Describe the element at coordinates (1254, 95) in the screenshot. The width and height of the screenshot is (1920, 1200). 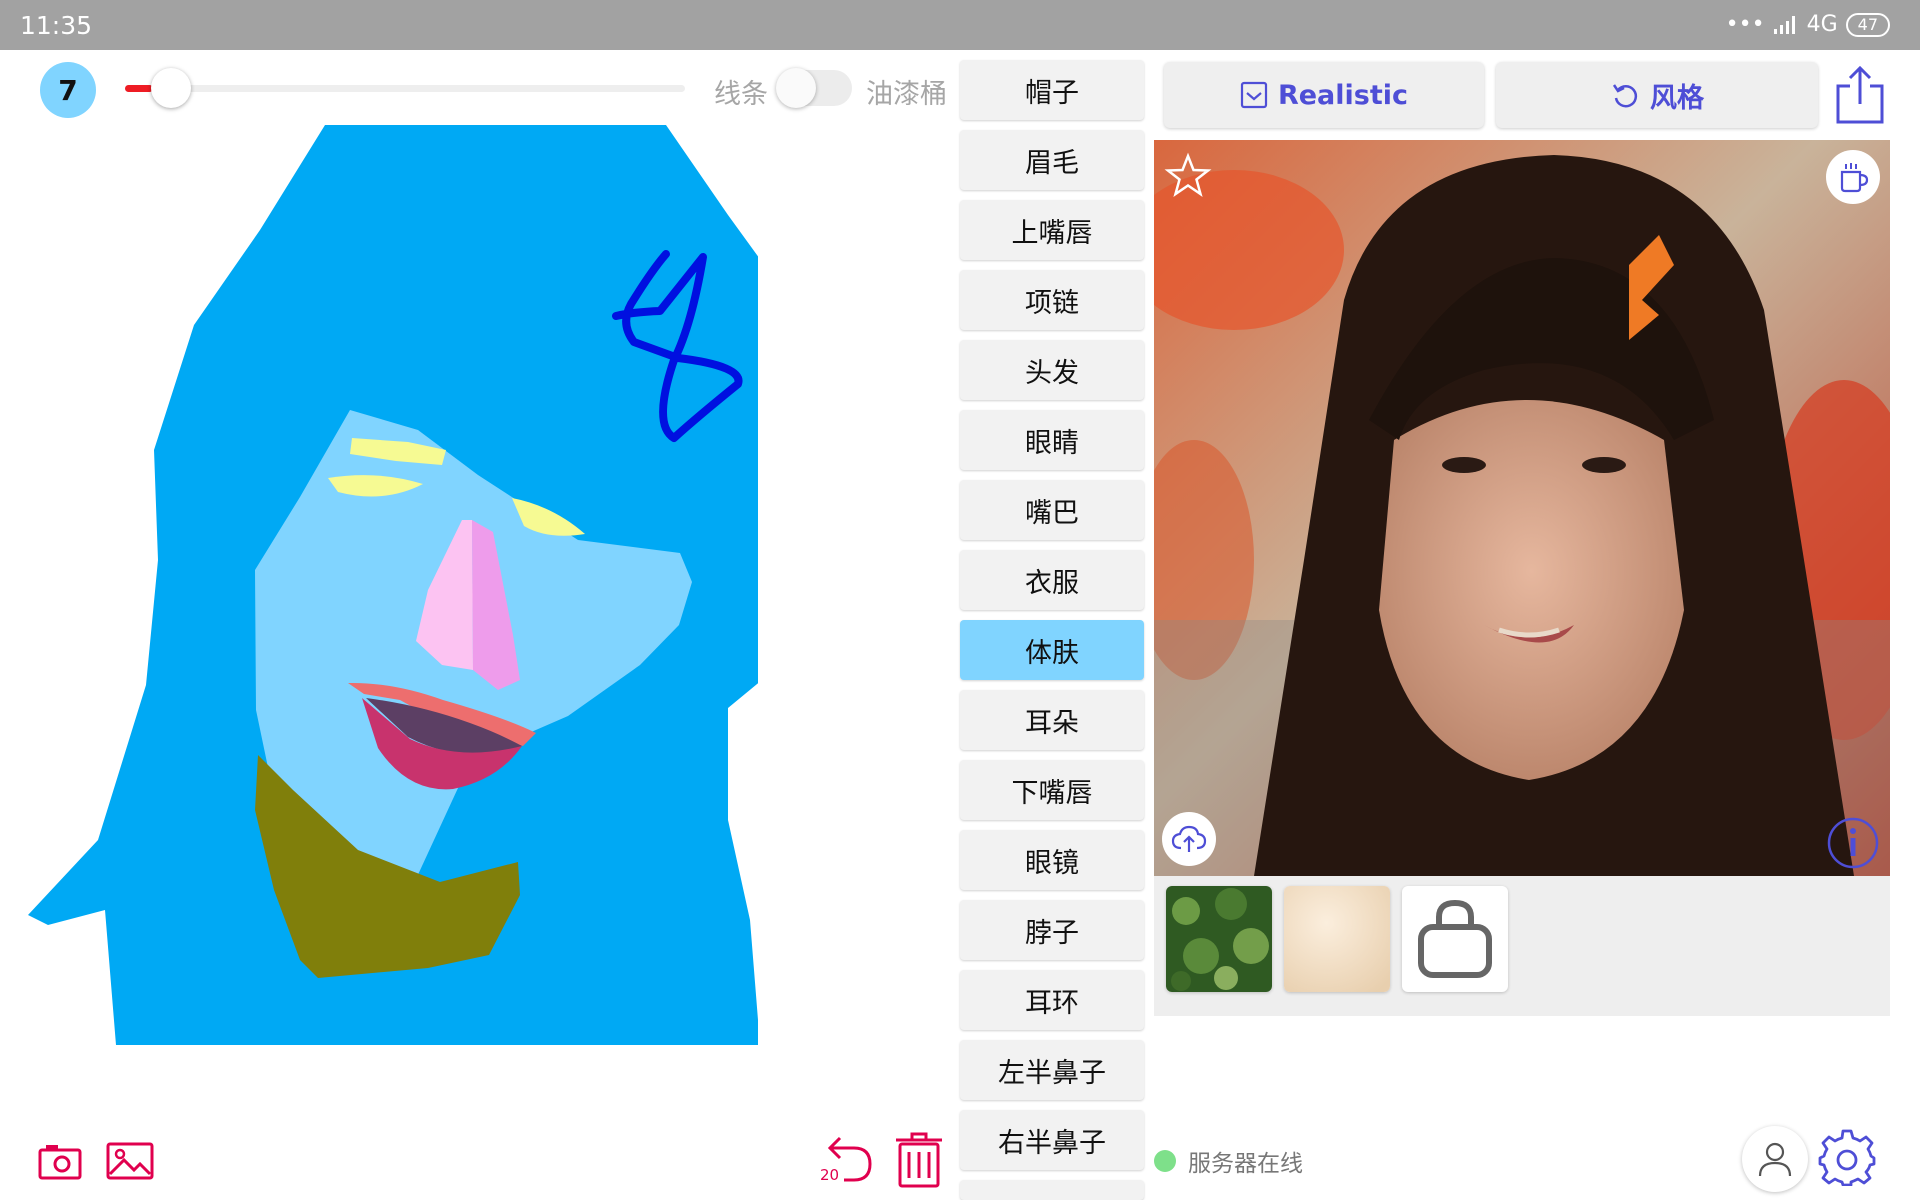
I see `checkbox-icon` at that location.